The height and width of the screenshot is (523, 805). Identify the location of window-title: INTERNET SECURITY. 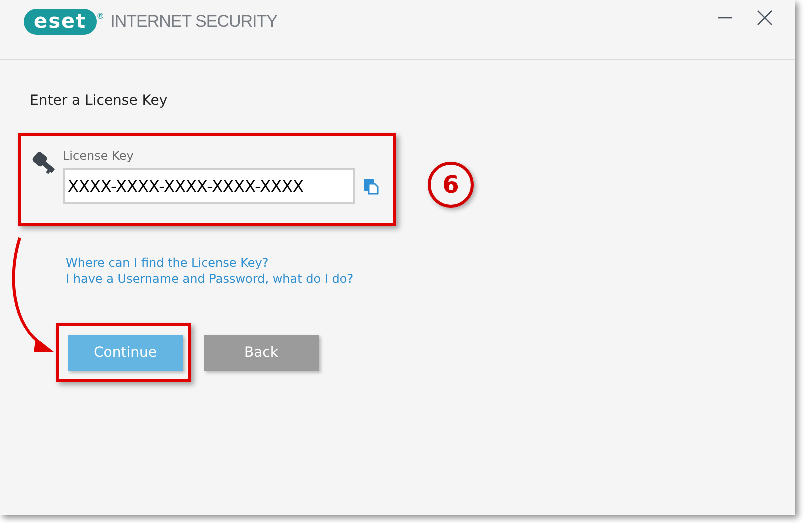
(194, 22).